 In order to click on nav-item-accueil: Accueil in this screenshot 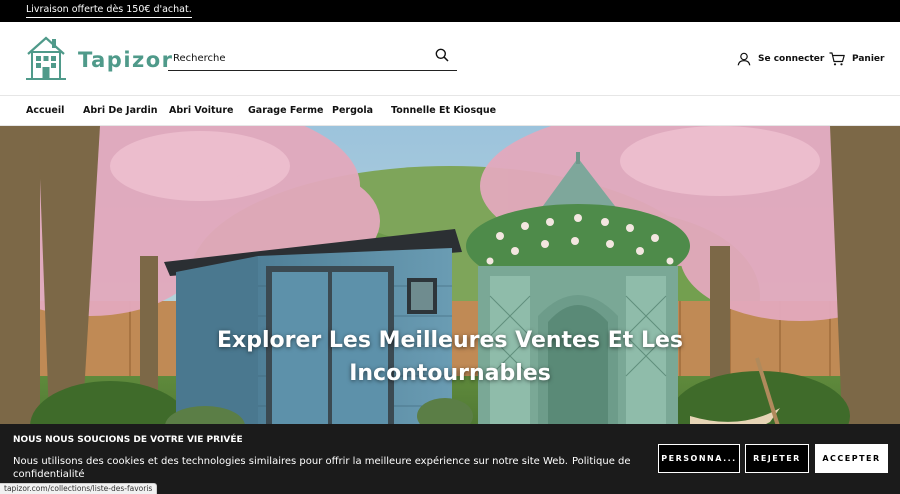, I will do `click(45, 110)`.